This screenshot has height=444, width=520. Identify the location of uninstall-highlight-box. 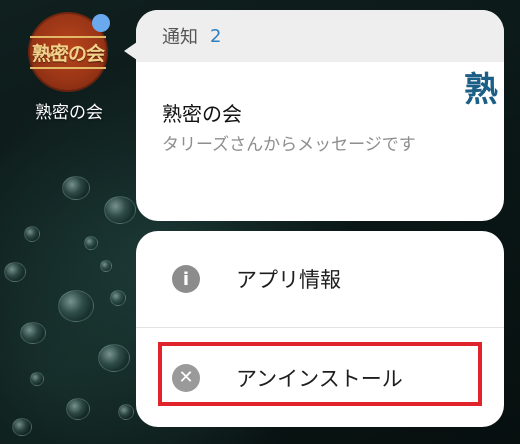
(320, 374).